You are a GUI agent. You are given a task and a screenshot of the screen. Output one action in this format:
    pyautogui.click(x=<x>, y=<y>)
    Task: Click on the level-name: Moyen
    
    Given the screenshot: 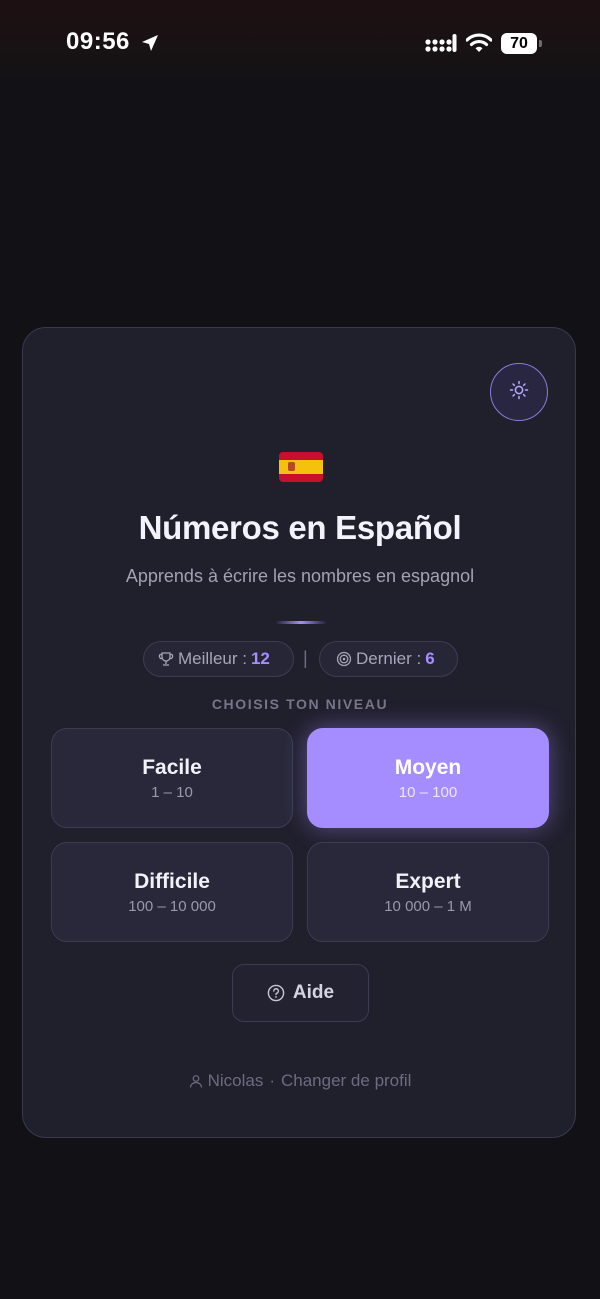 What is the action you would take?
    pyautogui.click(x=428, y=767)
    